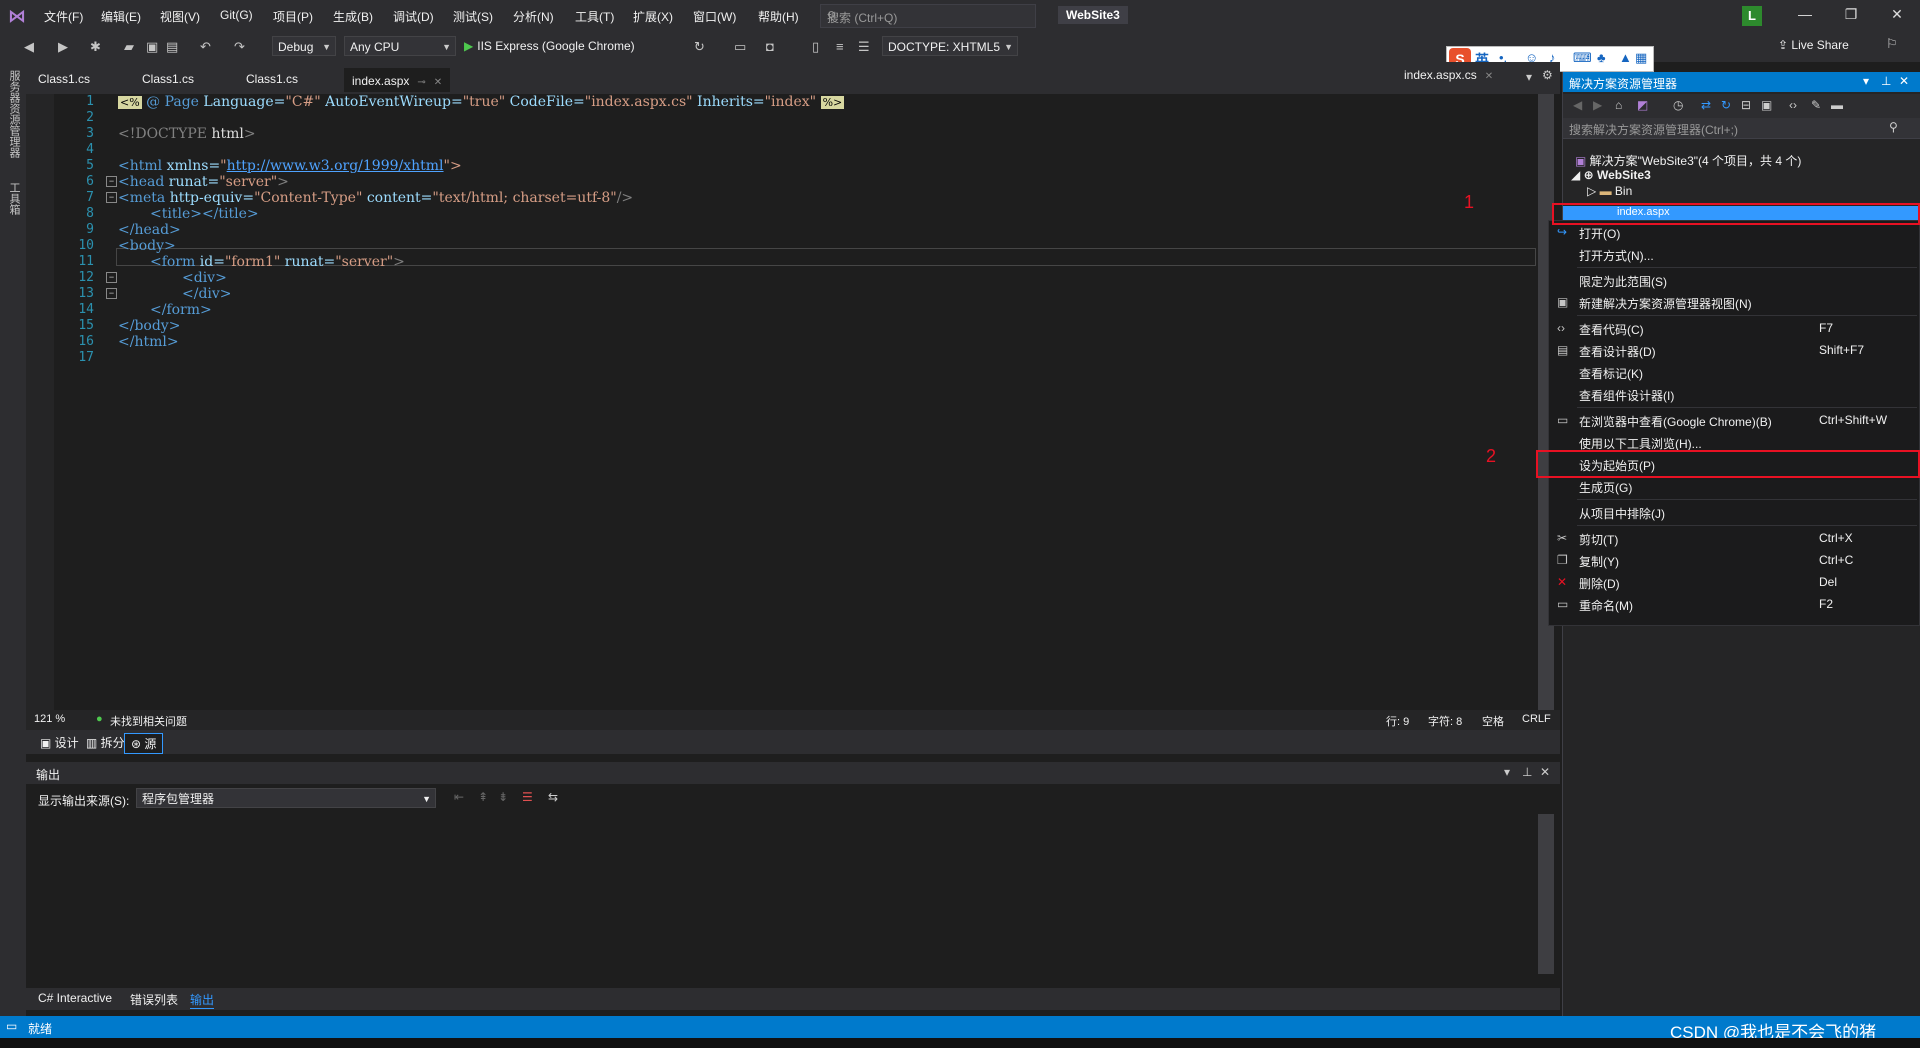  Describe the element at coordinates (353, 16) in the screenshot. I see `menu-build: 生成(B)` at that location.